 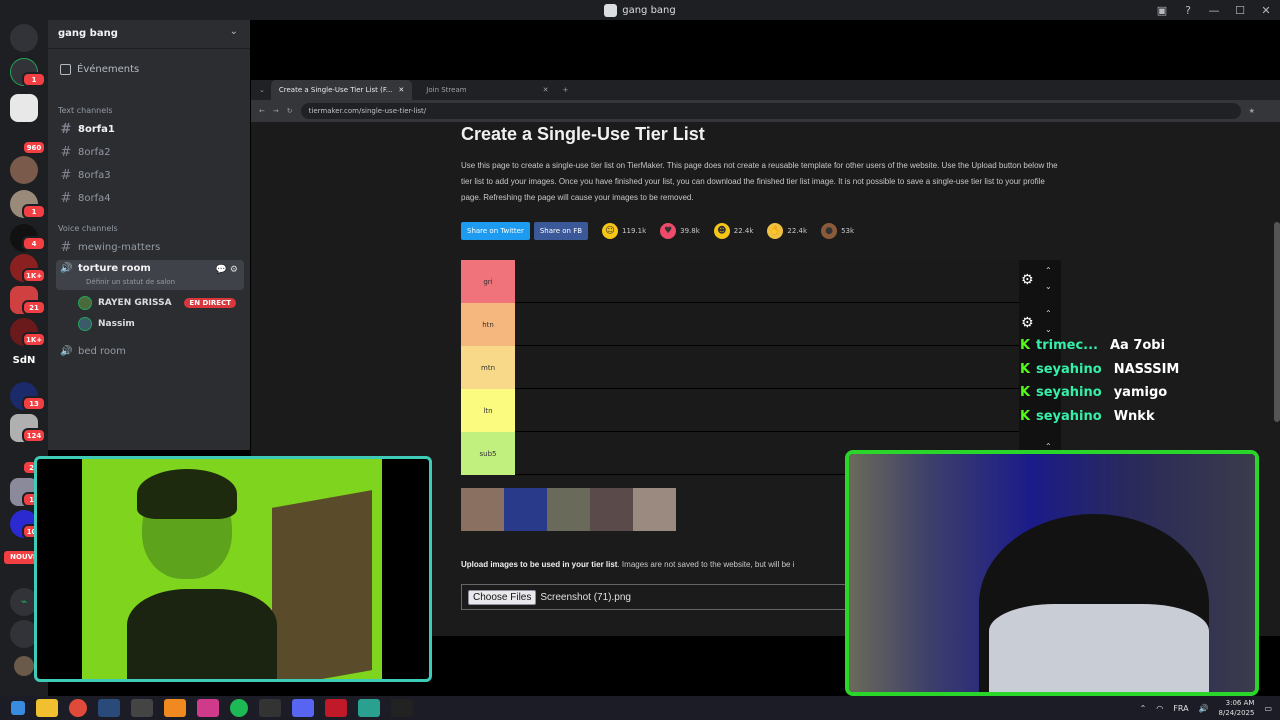 What do you see at coordinates (24, 38) in the screenshot?
I see `discord-home-icon` at bounding box center [24, 38].